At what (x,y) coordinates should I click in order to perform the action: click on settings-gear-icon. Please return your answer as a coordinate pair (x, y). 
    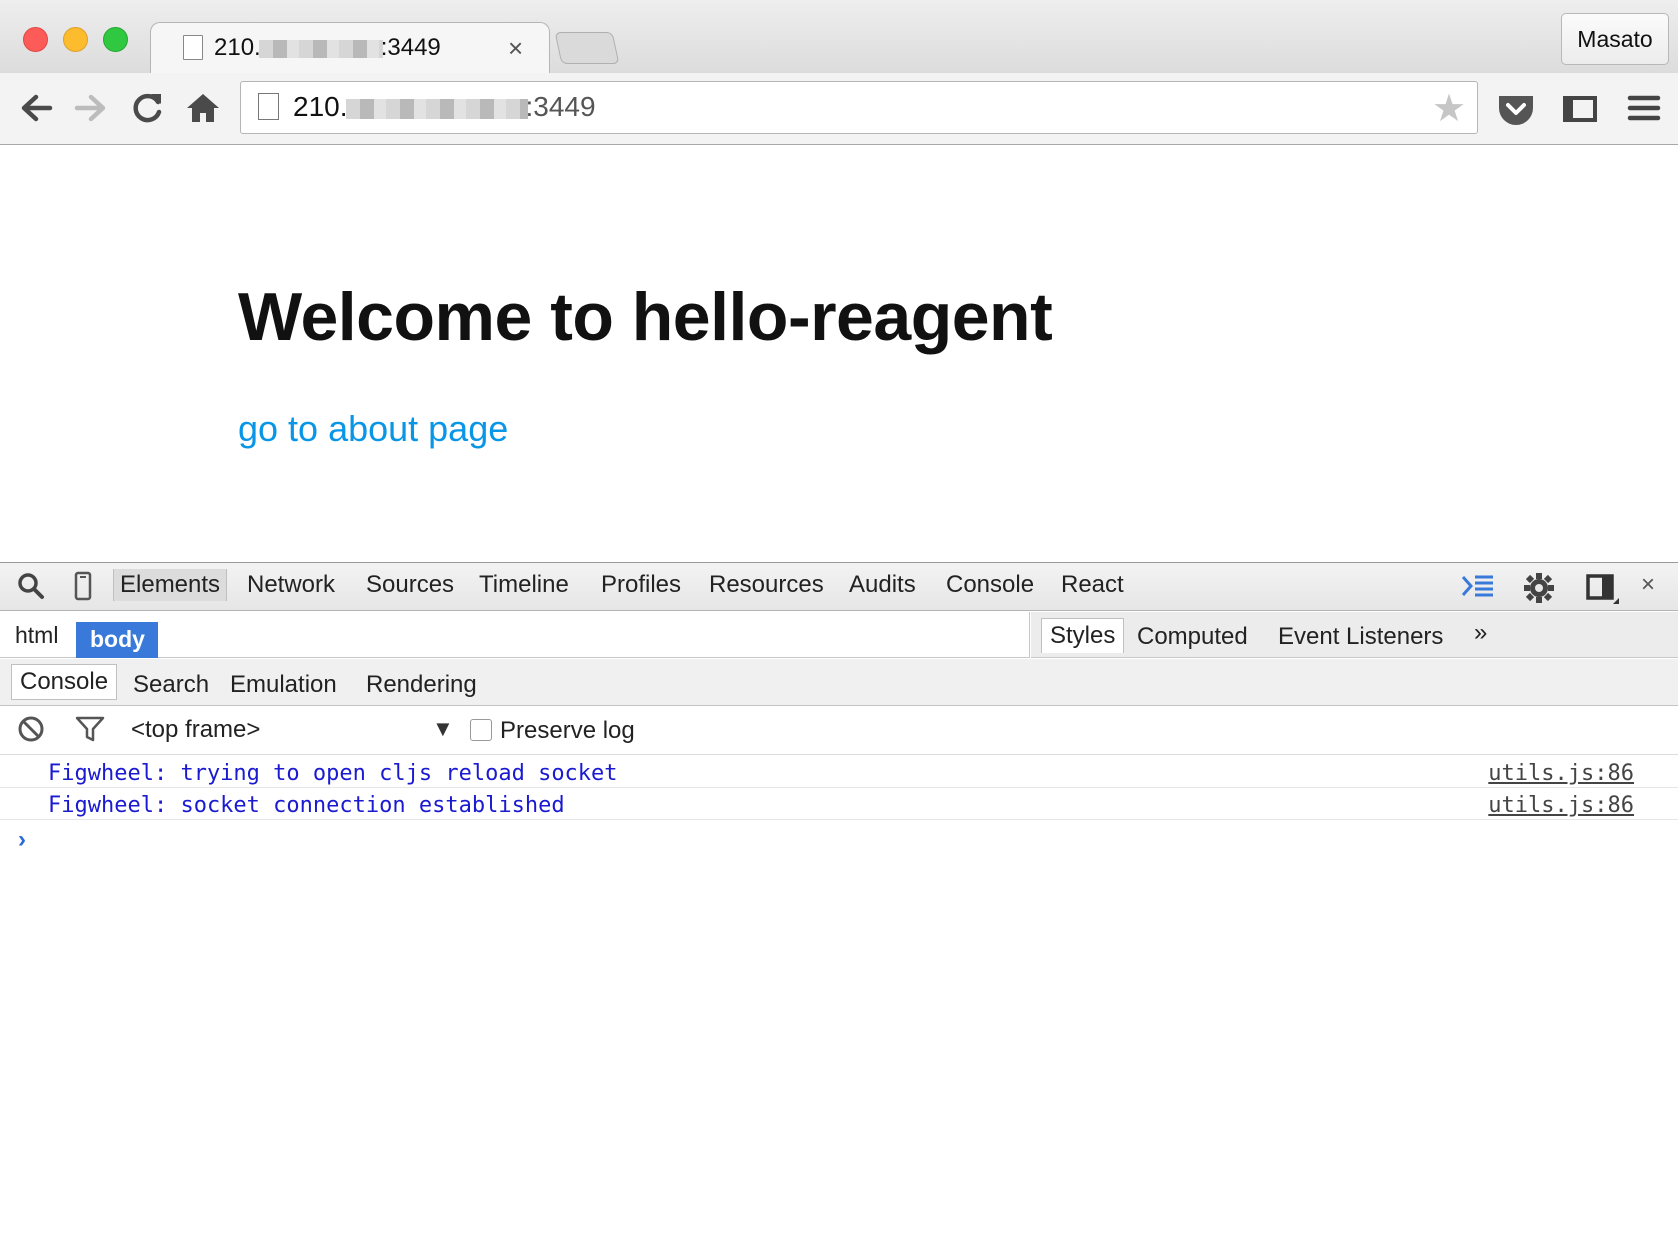
    Looking at the image, I should click on (1539, 591).